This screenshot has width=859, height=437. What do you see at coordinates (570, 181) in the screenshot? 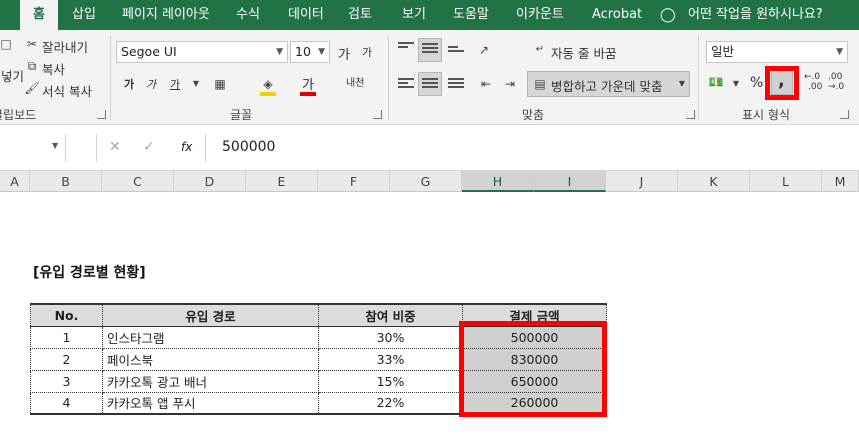
I see `column-header-selected: I` at bounding box center [570, 181].